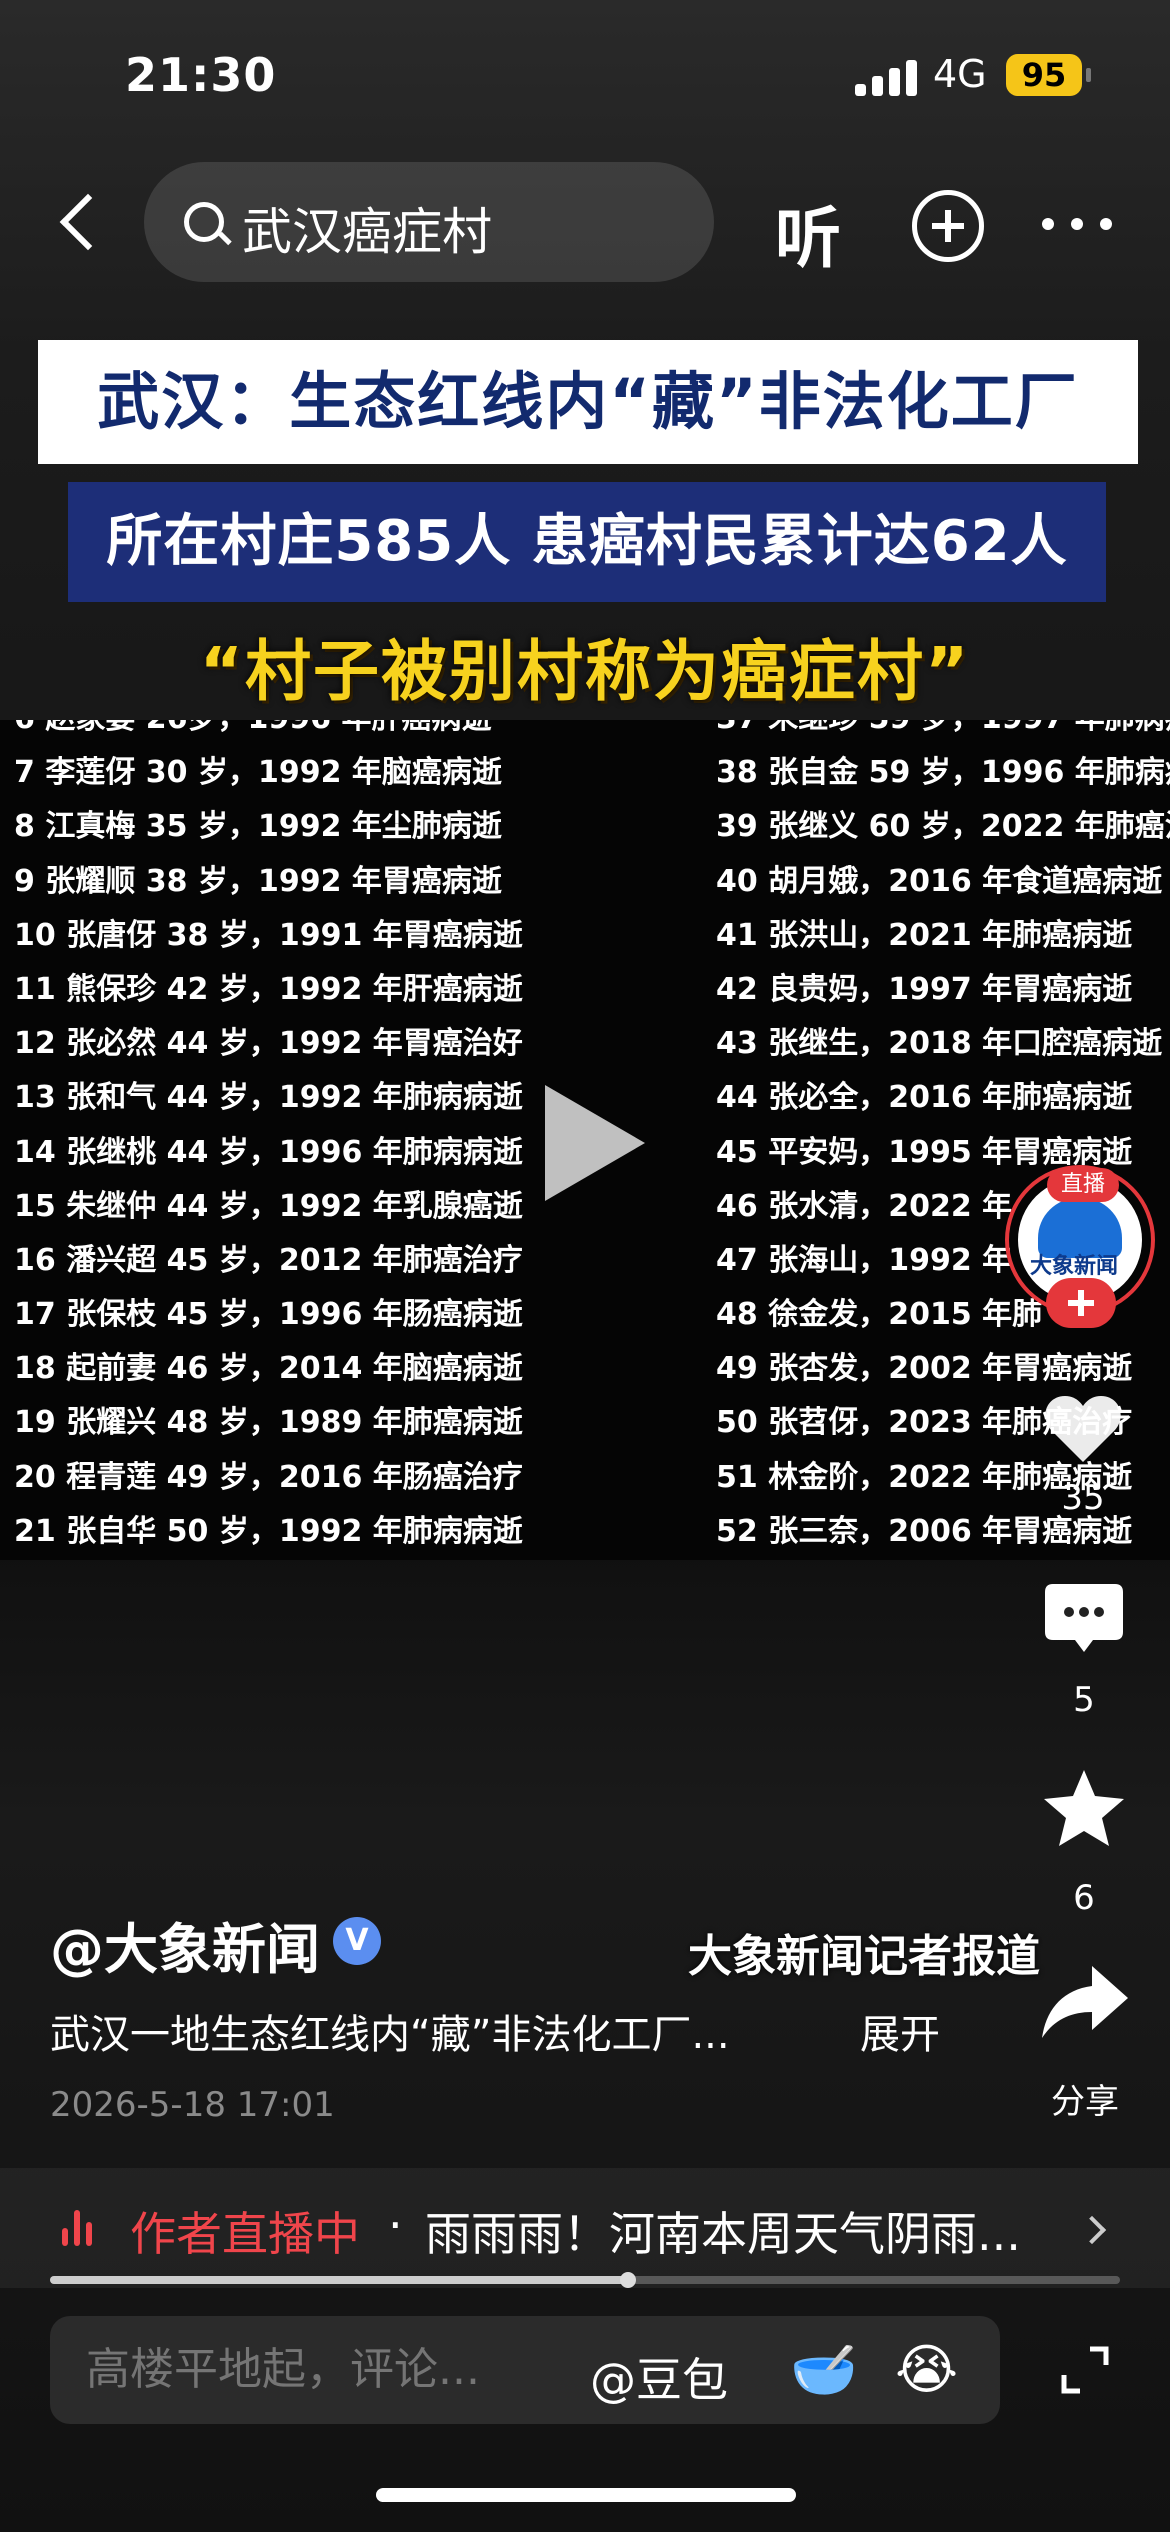 The width and height of the screenshot is (1170, 2532). Describe the element at coordinates (1084, 1700) in the screenshot. I see `comment-count: 5` at that location.